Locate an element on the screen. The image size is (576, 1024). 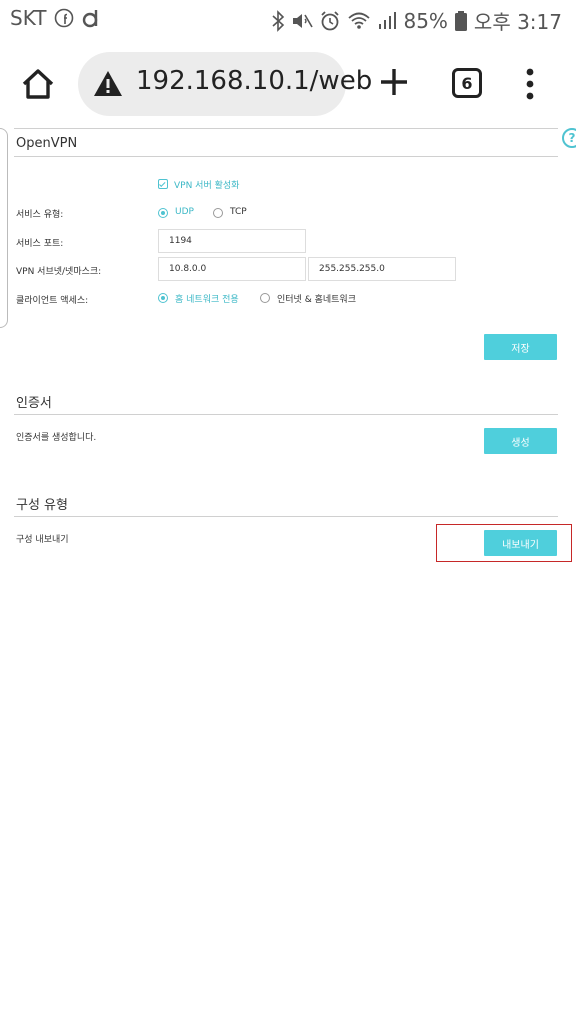
vpn-enable-checkbox is located at coordinates (163, 184).